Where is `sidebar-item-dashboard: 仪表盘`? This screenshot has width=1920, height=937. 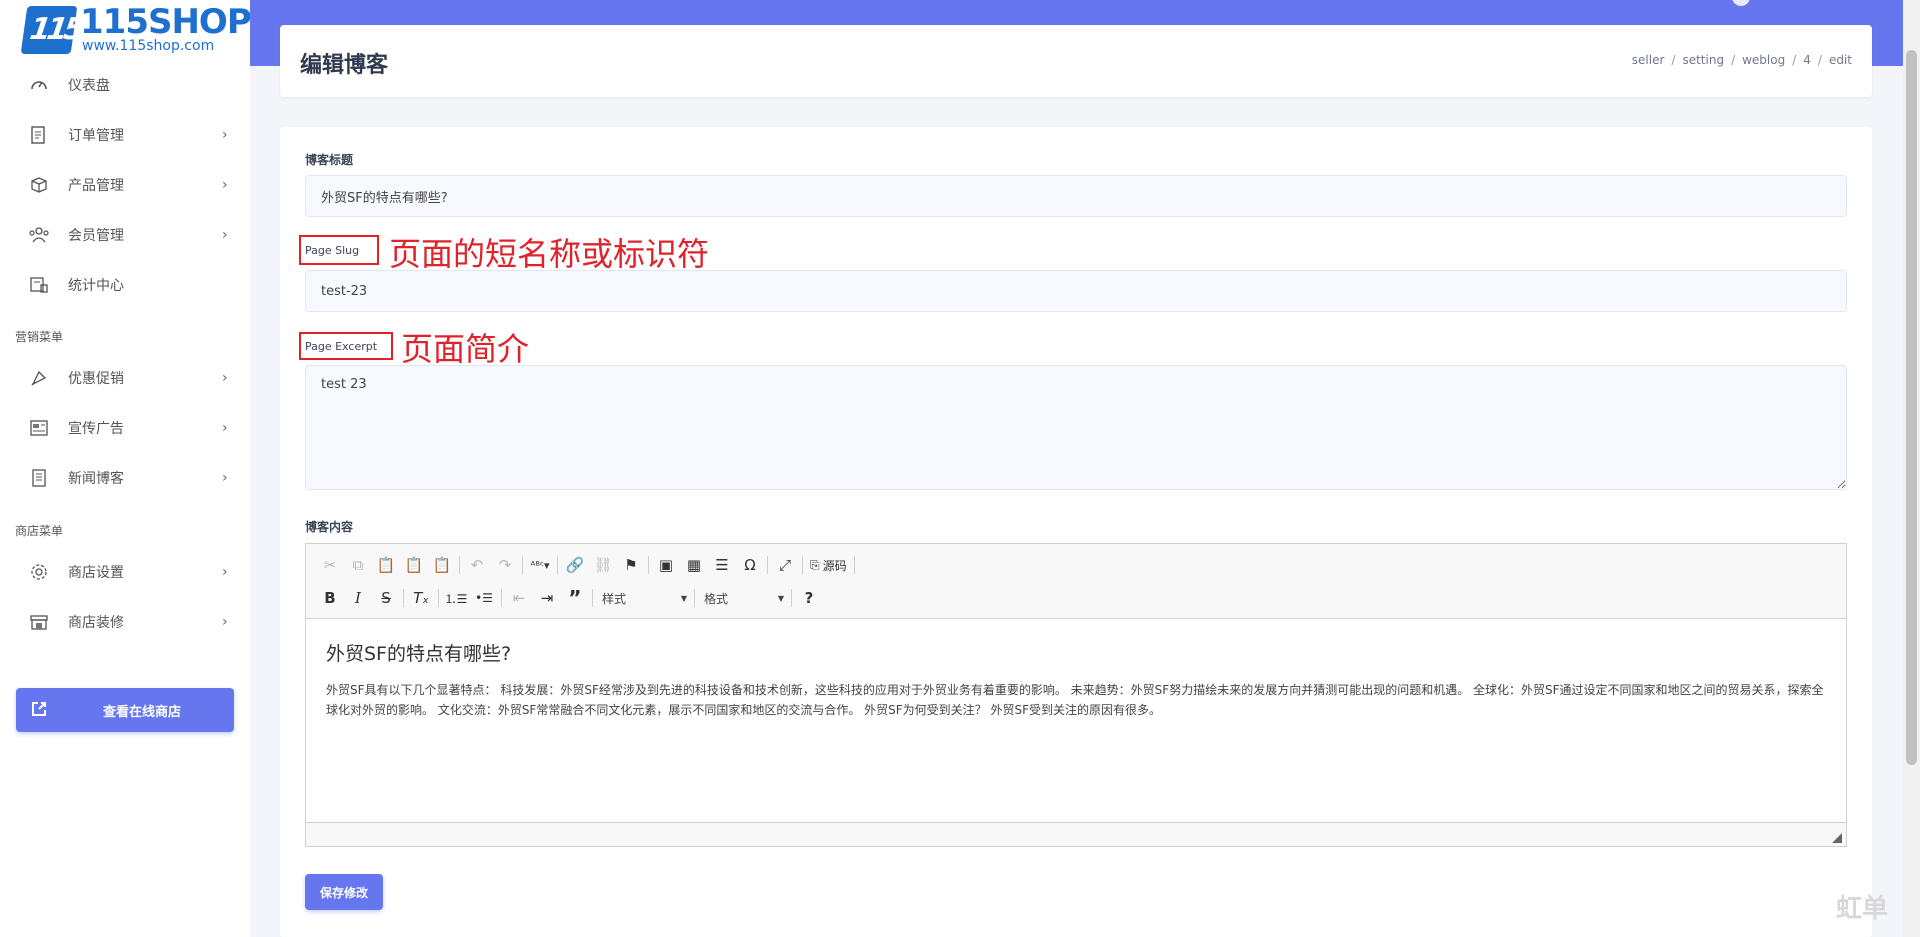
sidebar-item-dashboard: 仪表盘 is located at coordinates (125, 85).